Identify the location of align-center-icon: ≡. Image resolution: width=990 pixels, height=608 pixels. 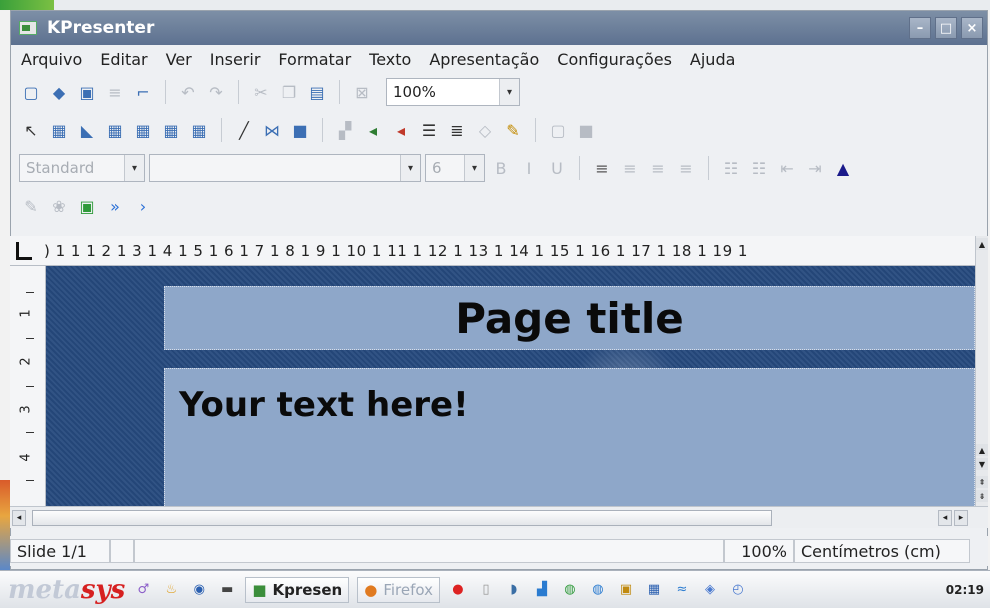
(630, 168).